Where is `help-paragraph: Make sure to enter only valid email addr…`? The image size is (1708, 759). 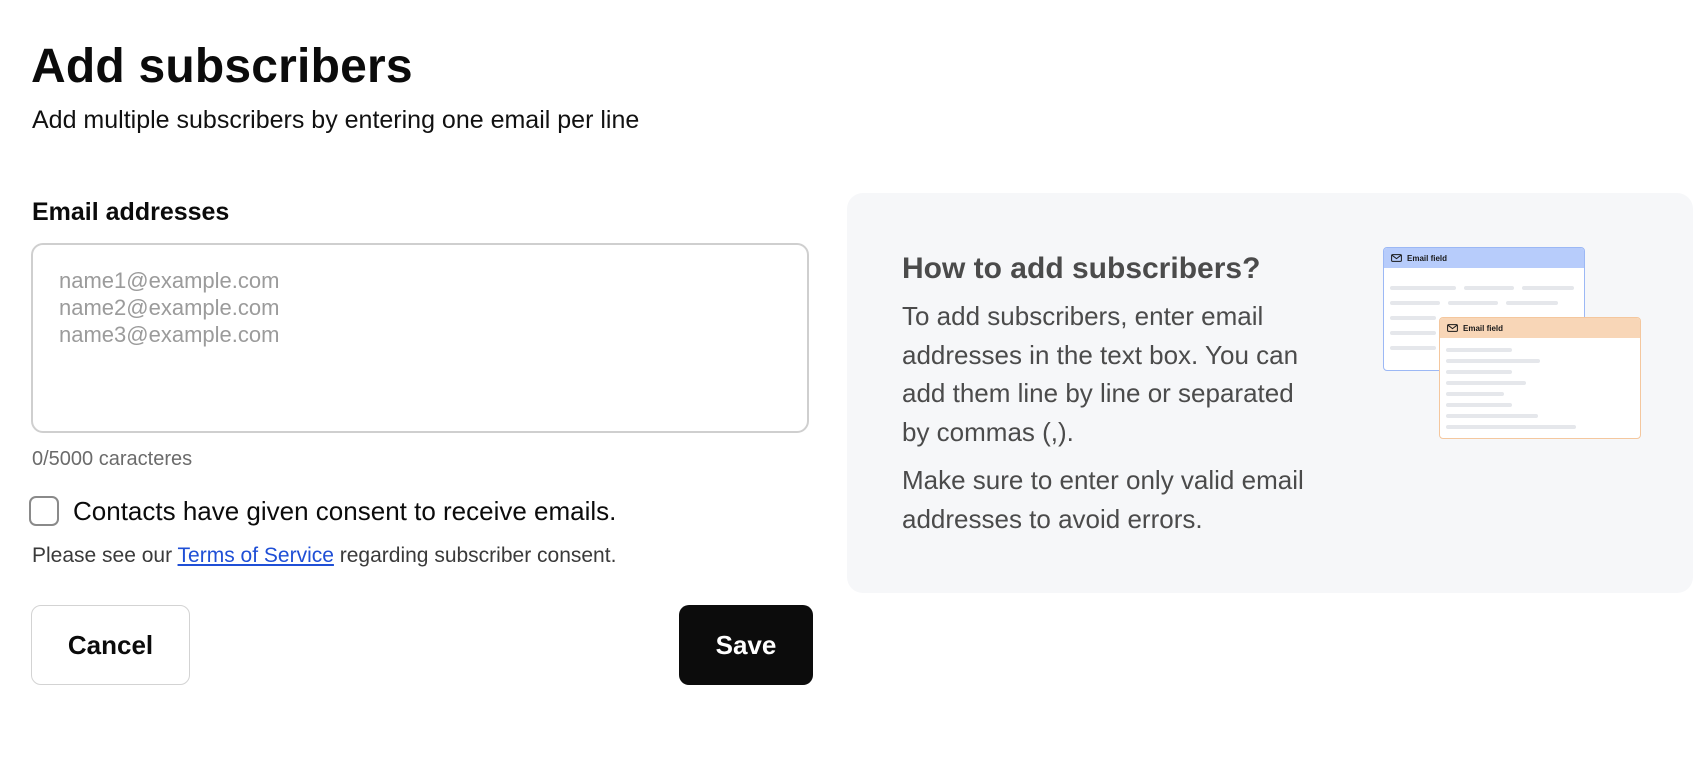
help-paragraph: Make sure to enter only valid email addr… is located at coordinates (1103, 499).